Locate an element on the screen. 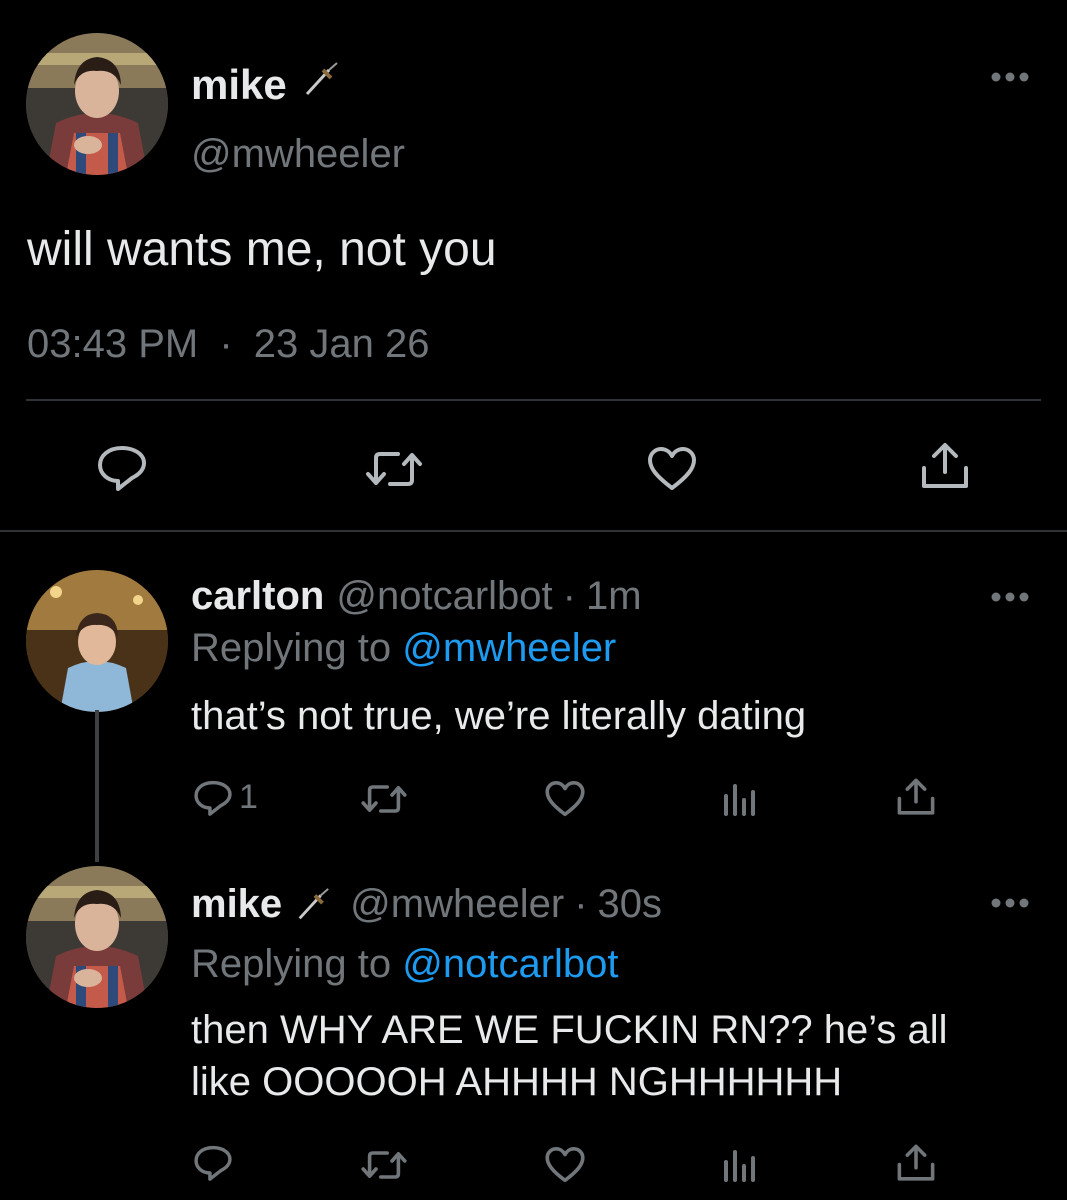 This screenshot has height=1200, width=1067. tweet-timestamp: 03:43 PM · 23 Jan 26 is located at coordinates (228, 344).